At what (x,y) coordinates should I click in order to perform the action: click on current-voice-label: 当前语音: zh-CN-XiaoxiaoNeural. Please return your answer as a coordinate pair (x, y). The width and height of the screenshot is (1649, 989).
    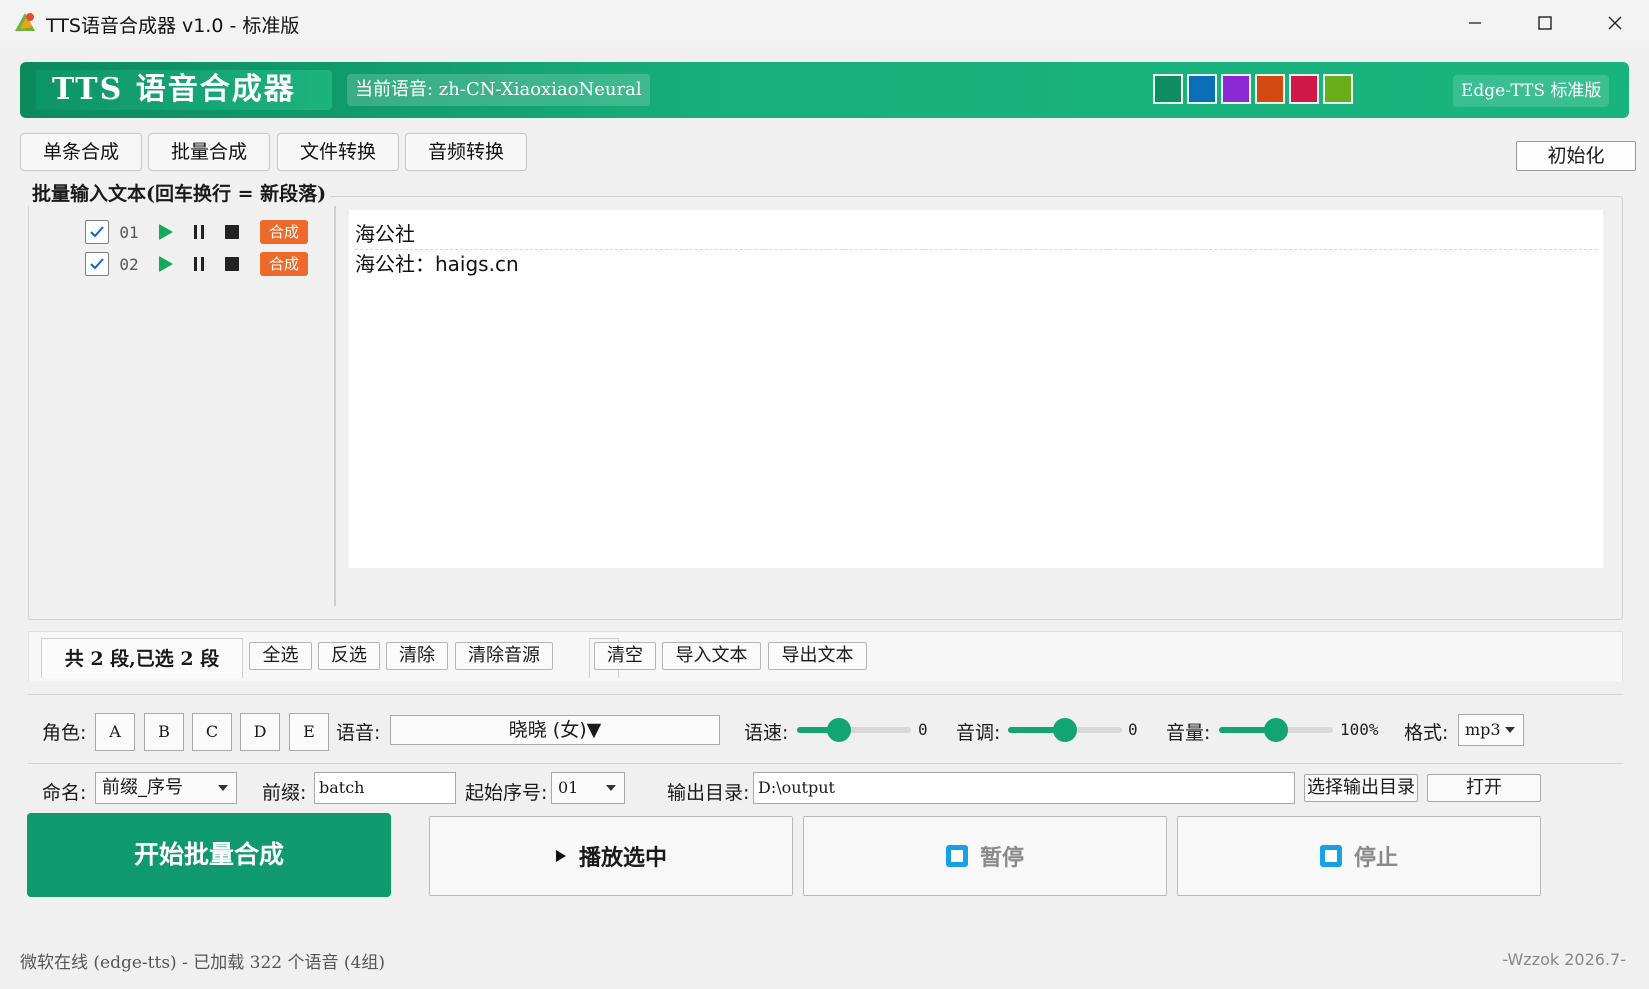
    Looking at the image, I should click on (498, 90).